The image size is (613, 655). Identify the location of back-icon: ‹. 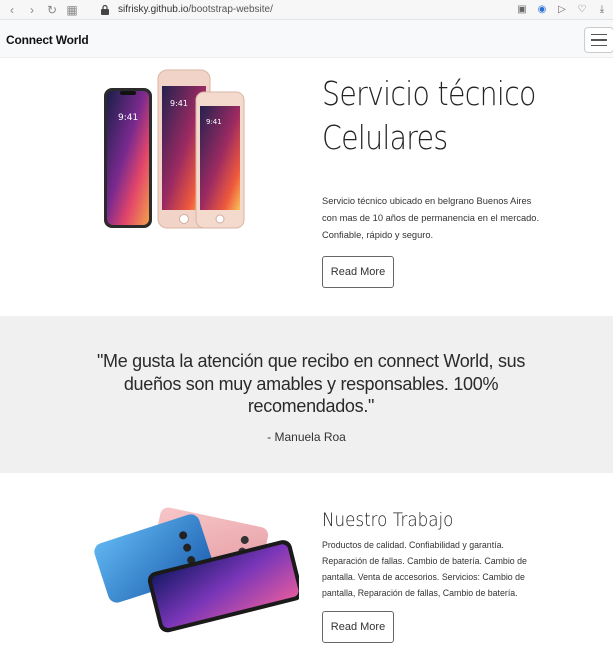
(12, 10).